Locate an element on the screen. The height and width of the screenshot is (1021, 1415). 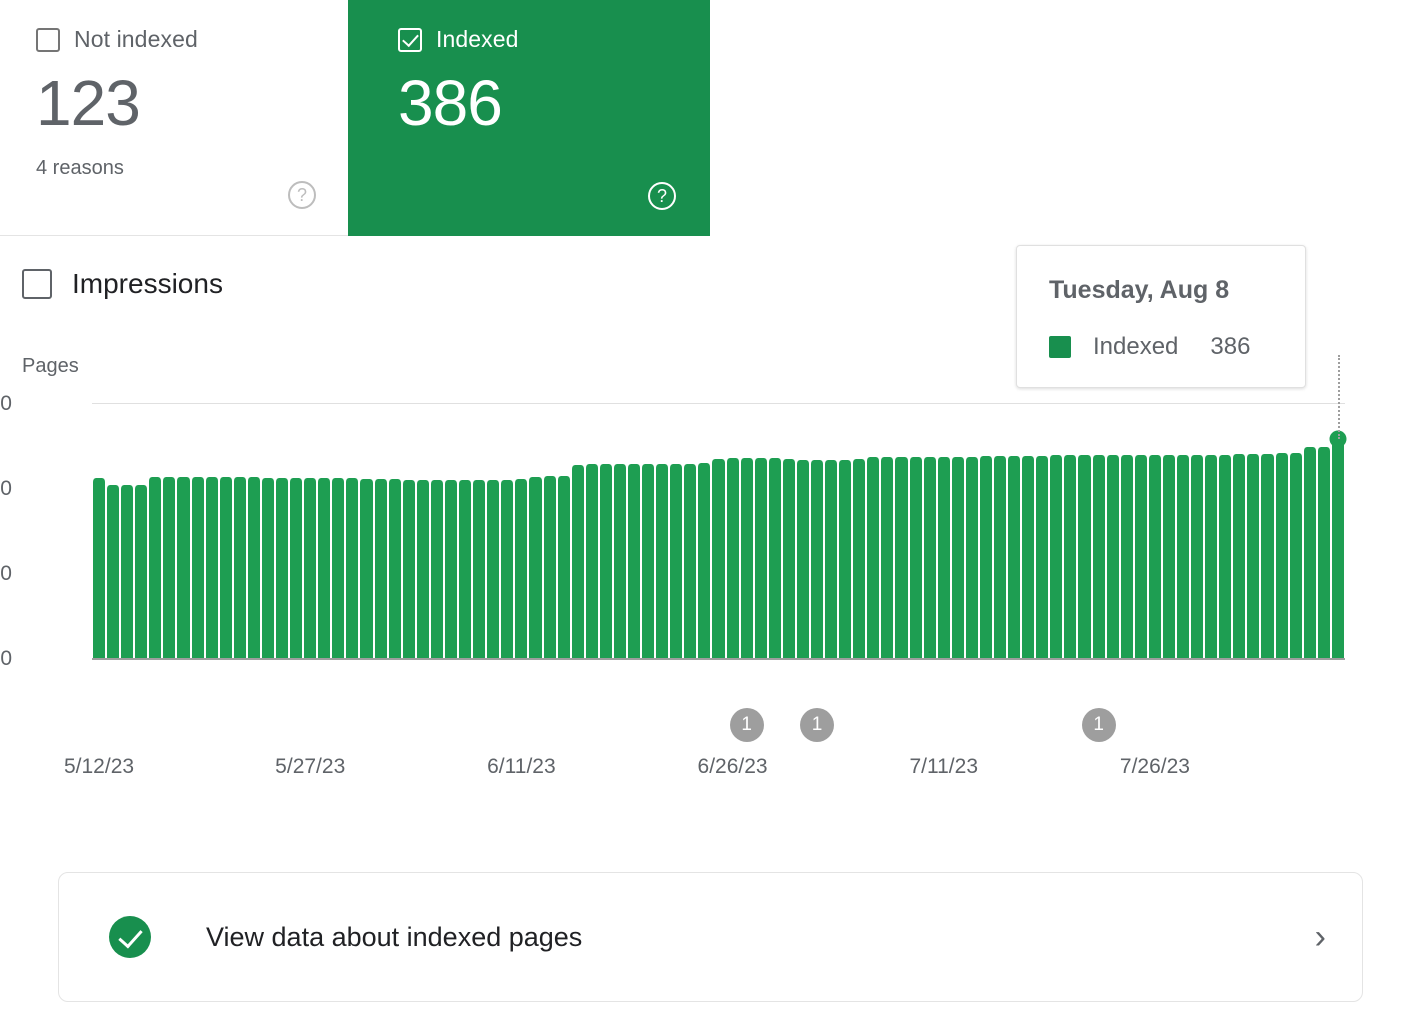
not-indexed-checkbox is located at coordinates (48, 39).